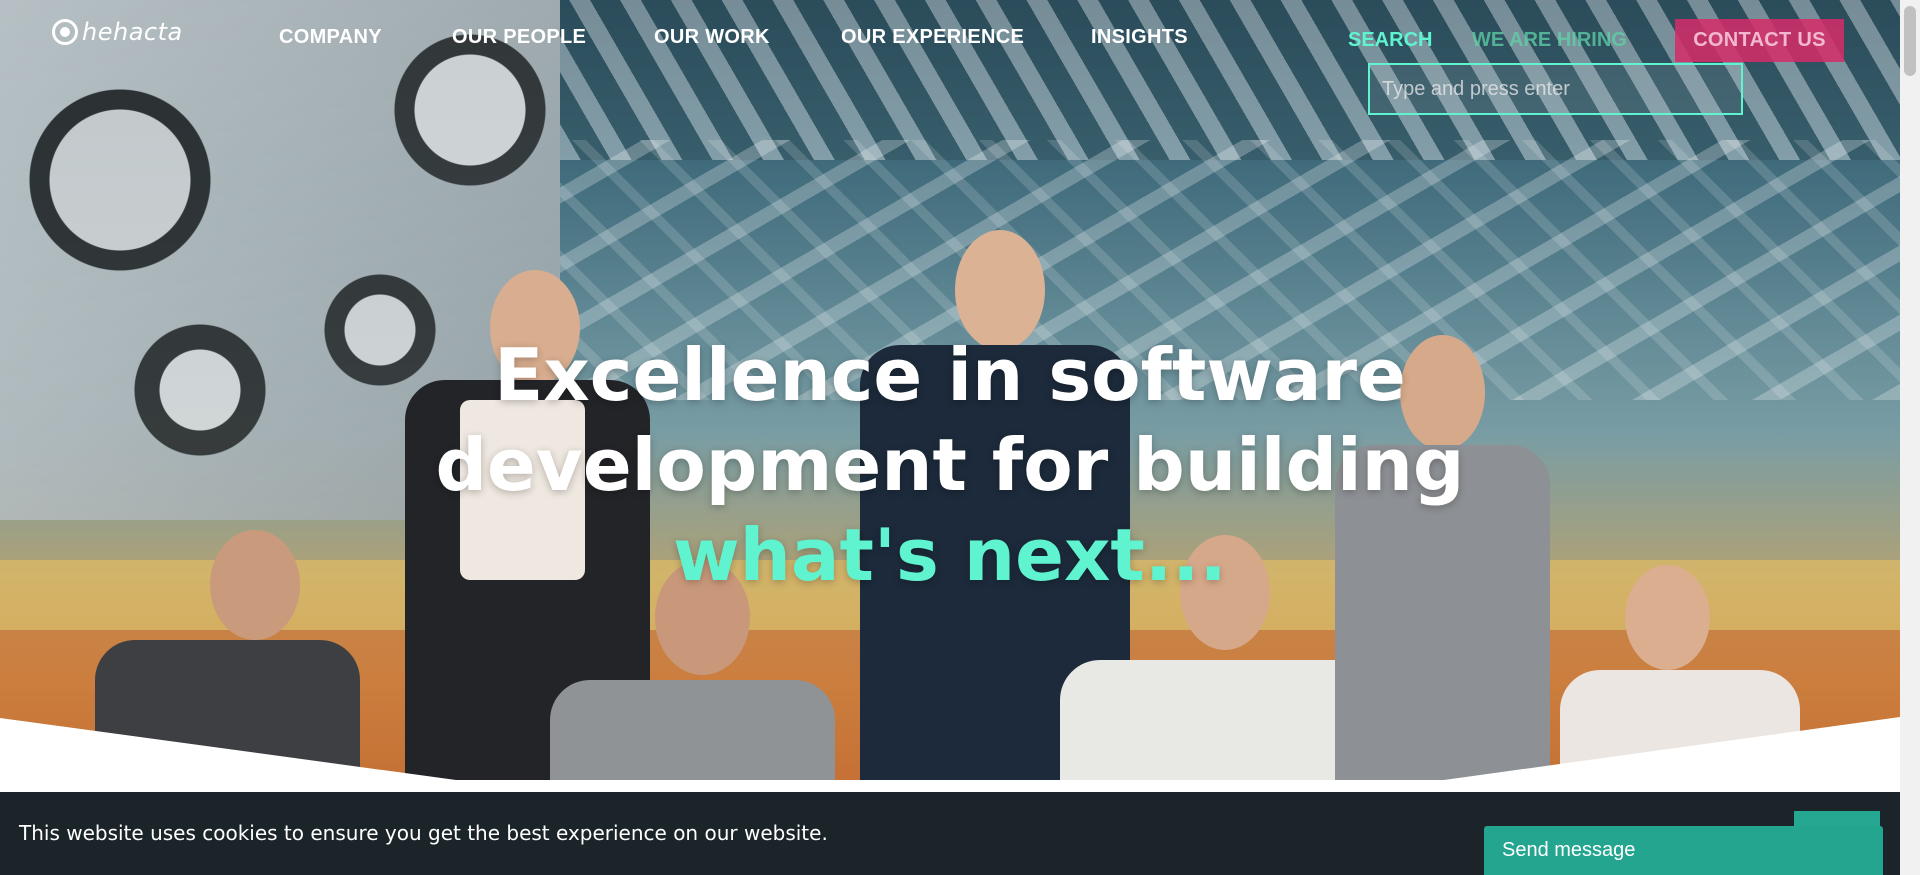  What do you see at coordinates (932, 37) in the screenshot?
I see `nav-our-experience: OUR EXPERIENCE` at bounding box center [932, 37].